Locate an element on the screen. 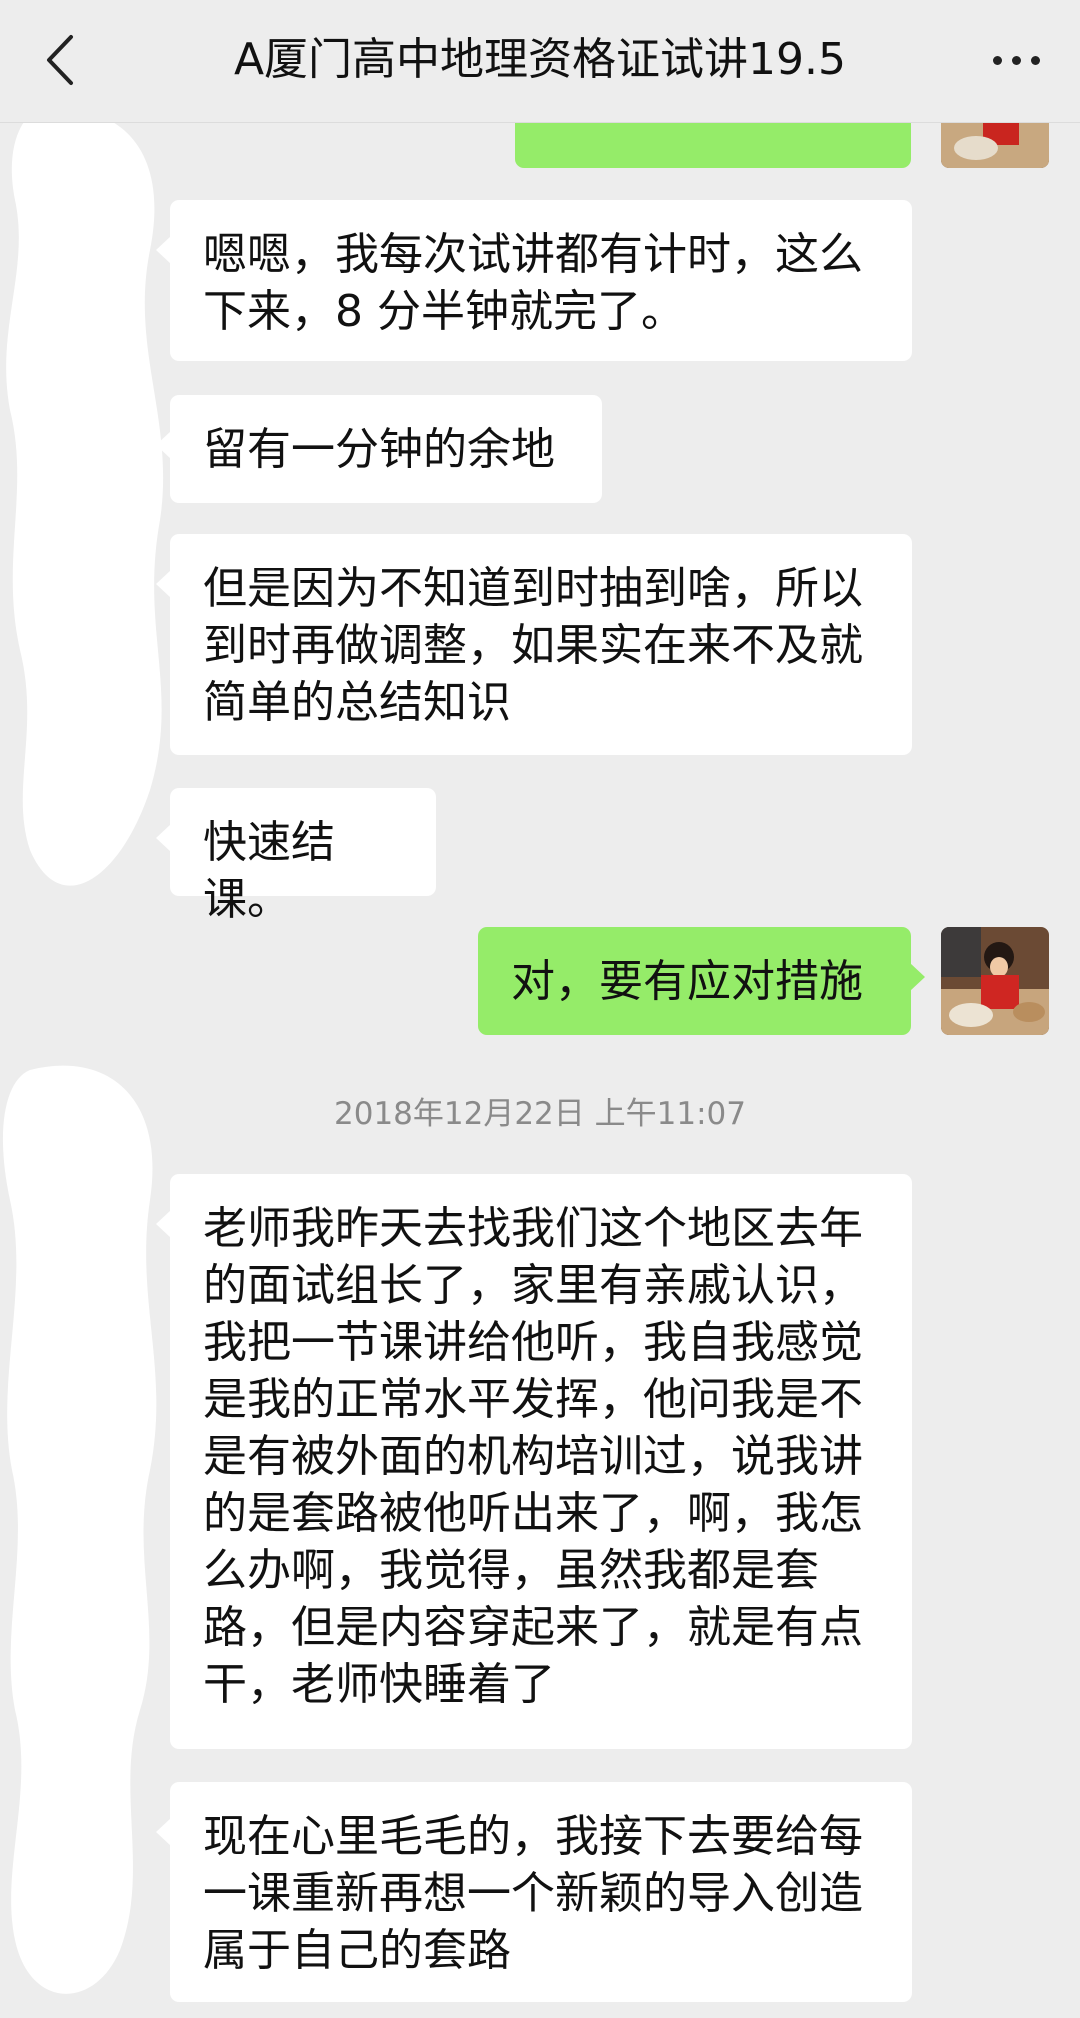 Image resolution: width=1080 pixels, height=2018 pixels. message-bubble-incoming: 现在心里毛毛的，我接下去要给每一课重新再想一个新颖的导入创造属于自己的套路 is located at coordinates (534, 1892).